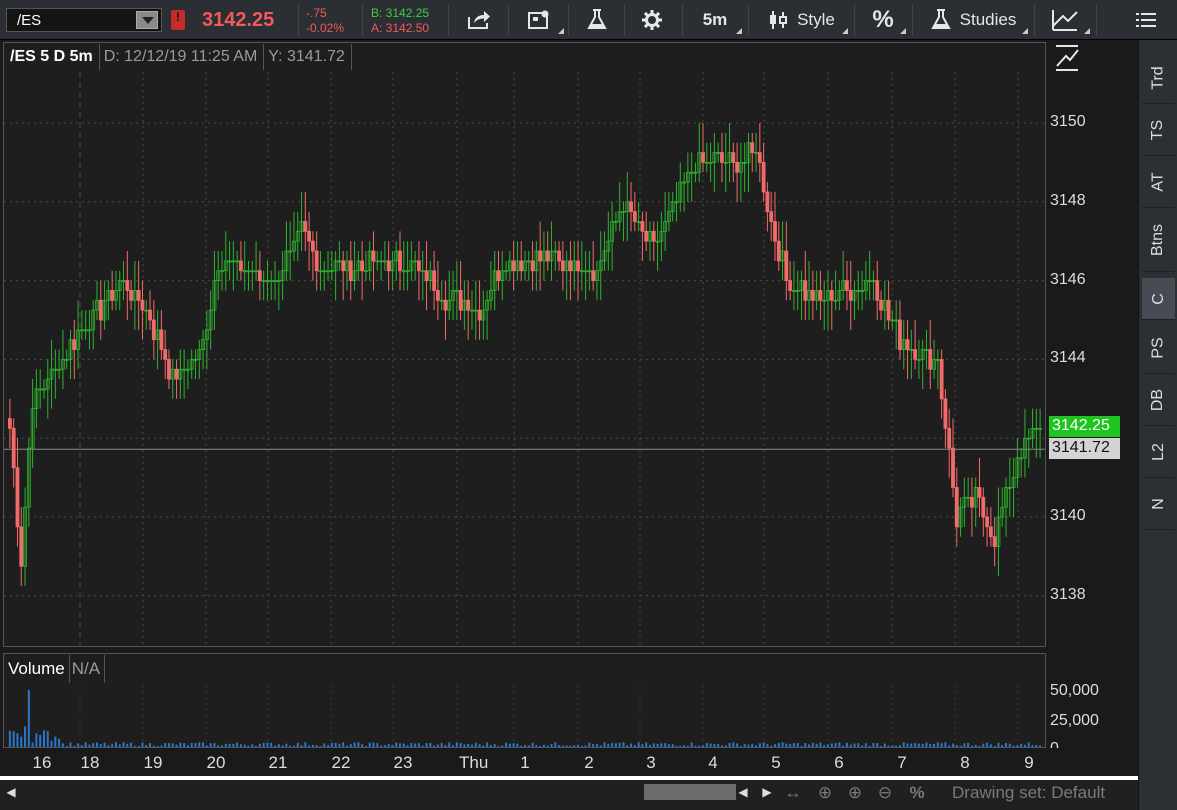  I want to click on sidebar-tab-chart: C, so click(1158, 299).